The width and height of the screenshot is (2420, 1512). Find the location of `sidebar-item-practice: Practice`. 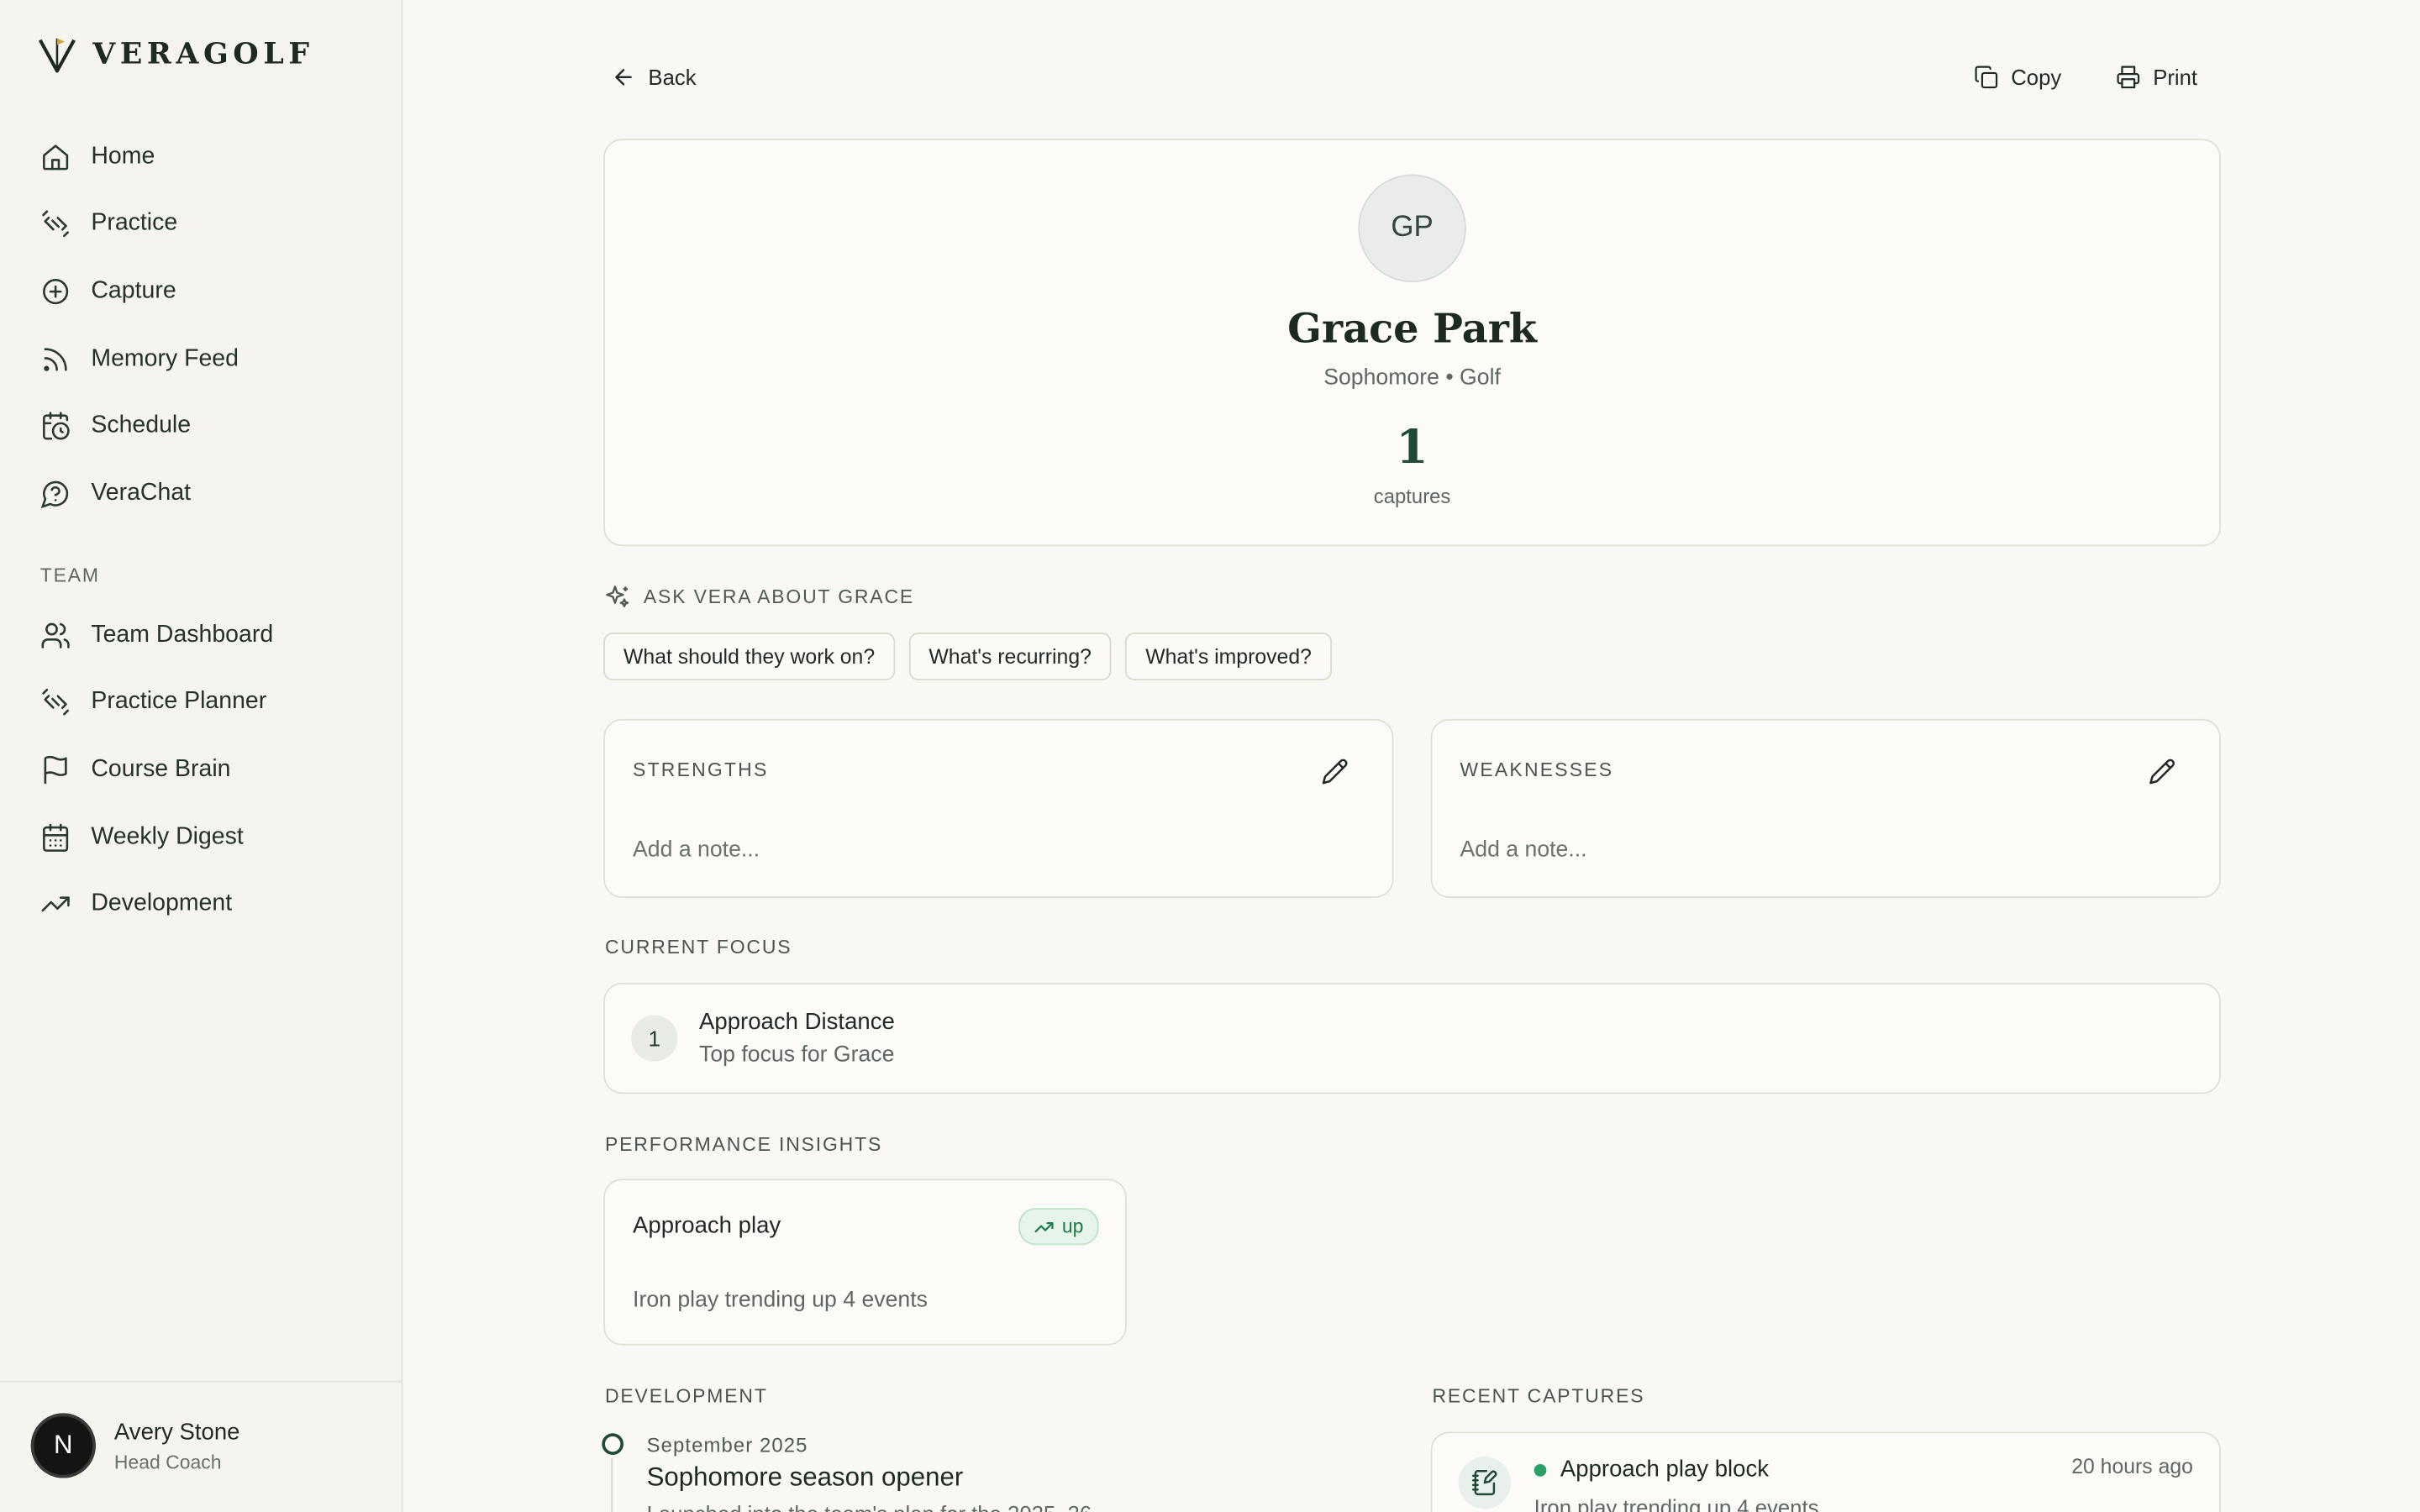

sidebar-item-practice: Practice is located at coordinates (201, 224).